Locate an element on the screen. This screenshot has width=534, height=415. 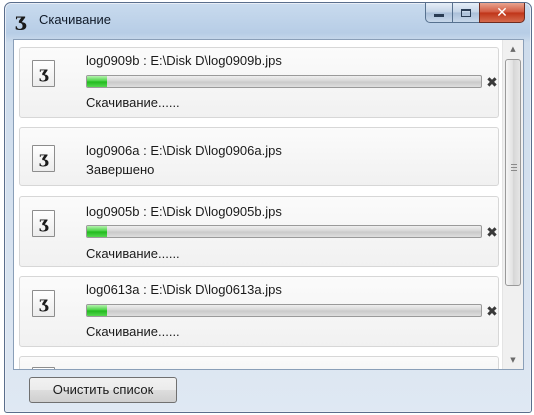
close-button: ✕ is located at coordinates (502, 13).